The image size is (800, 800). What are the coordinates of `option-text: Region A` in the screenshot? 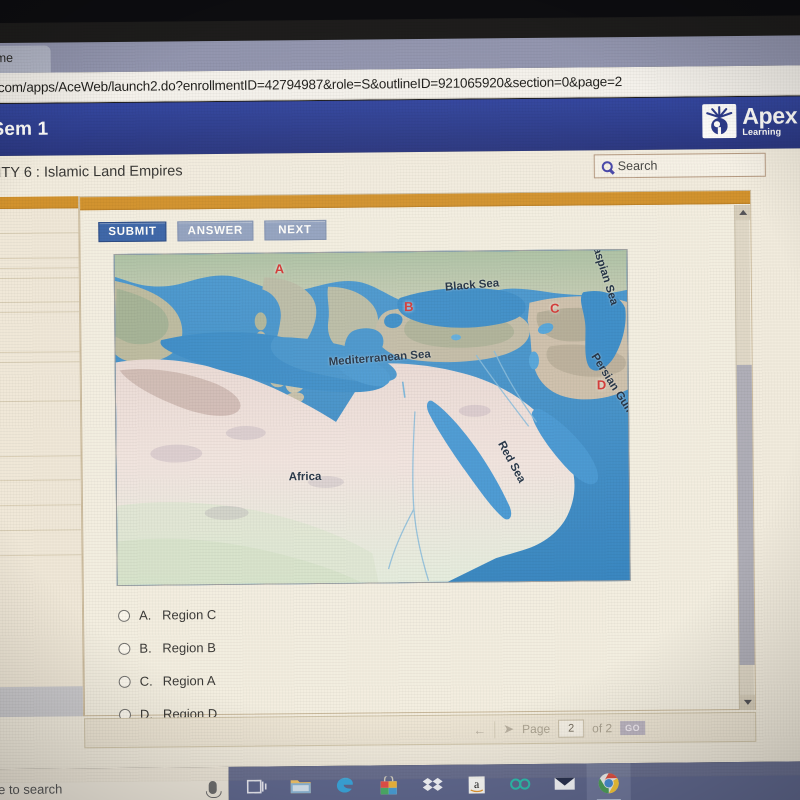 It's located at (189, 681).